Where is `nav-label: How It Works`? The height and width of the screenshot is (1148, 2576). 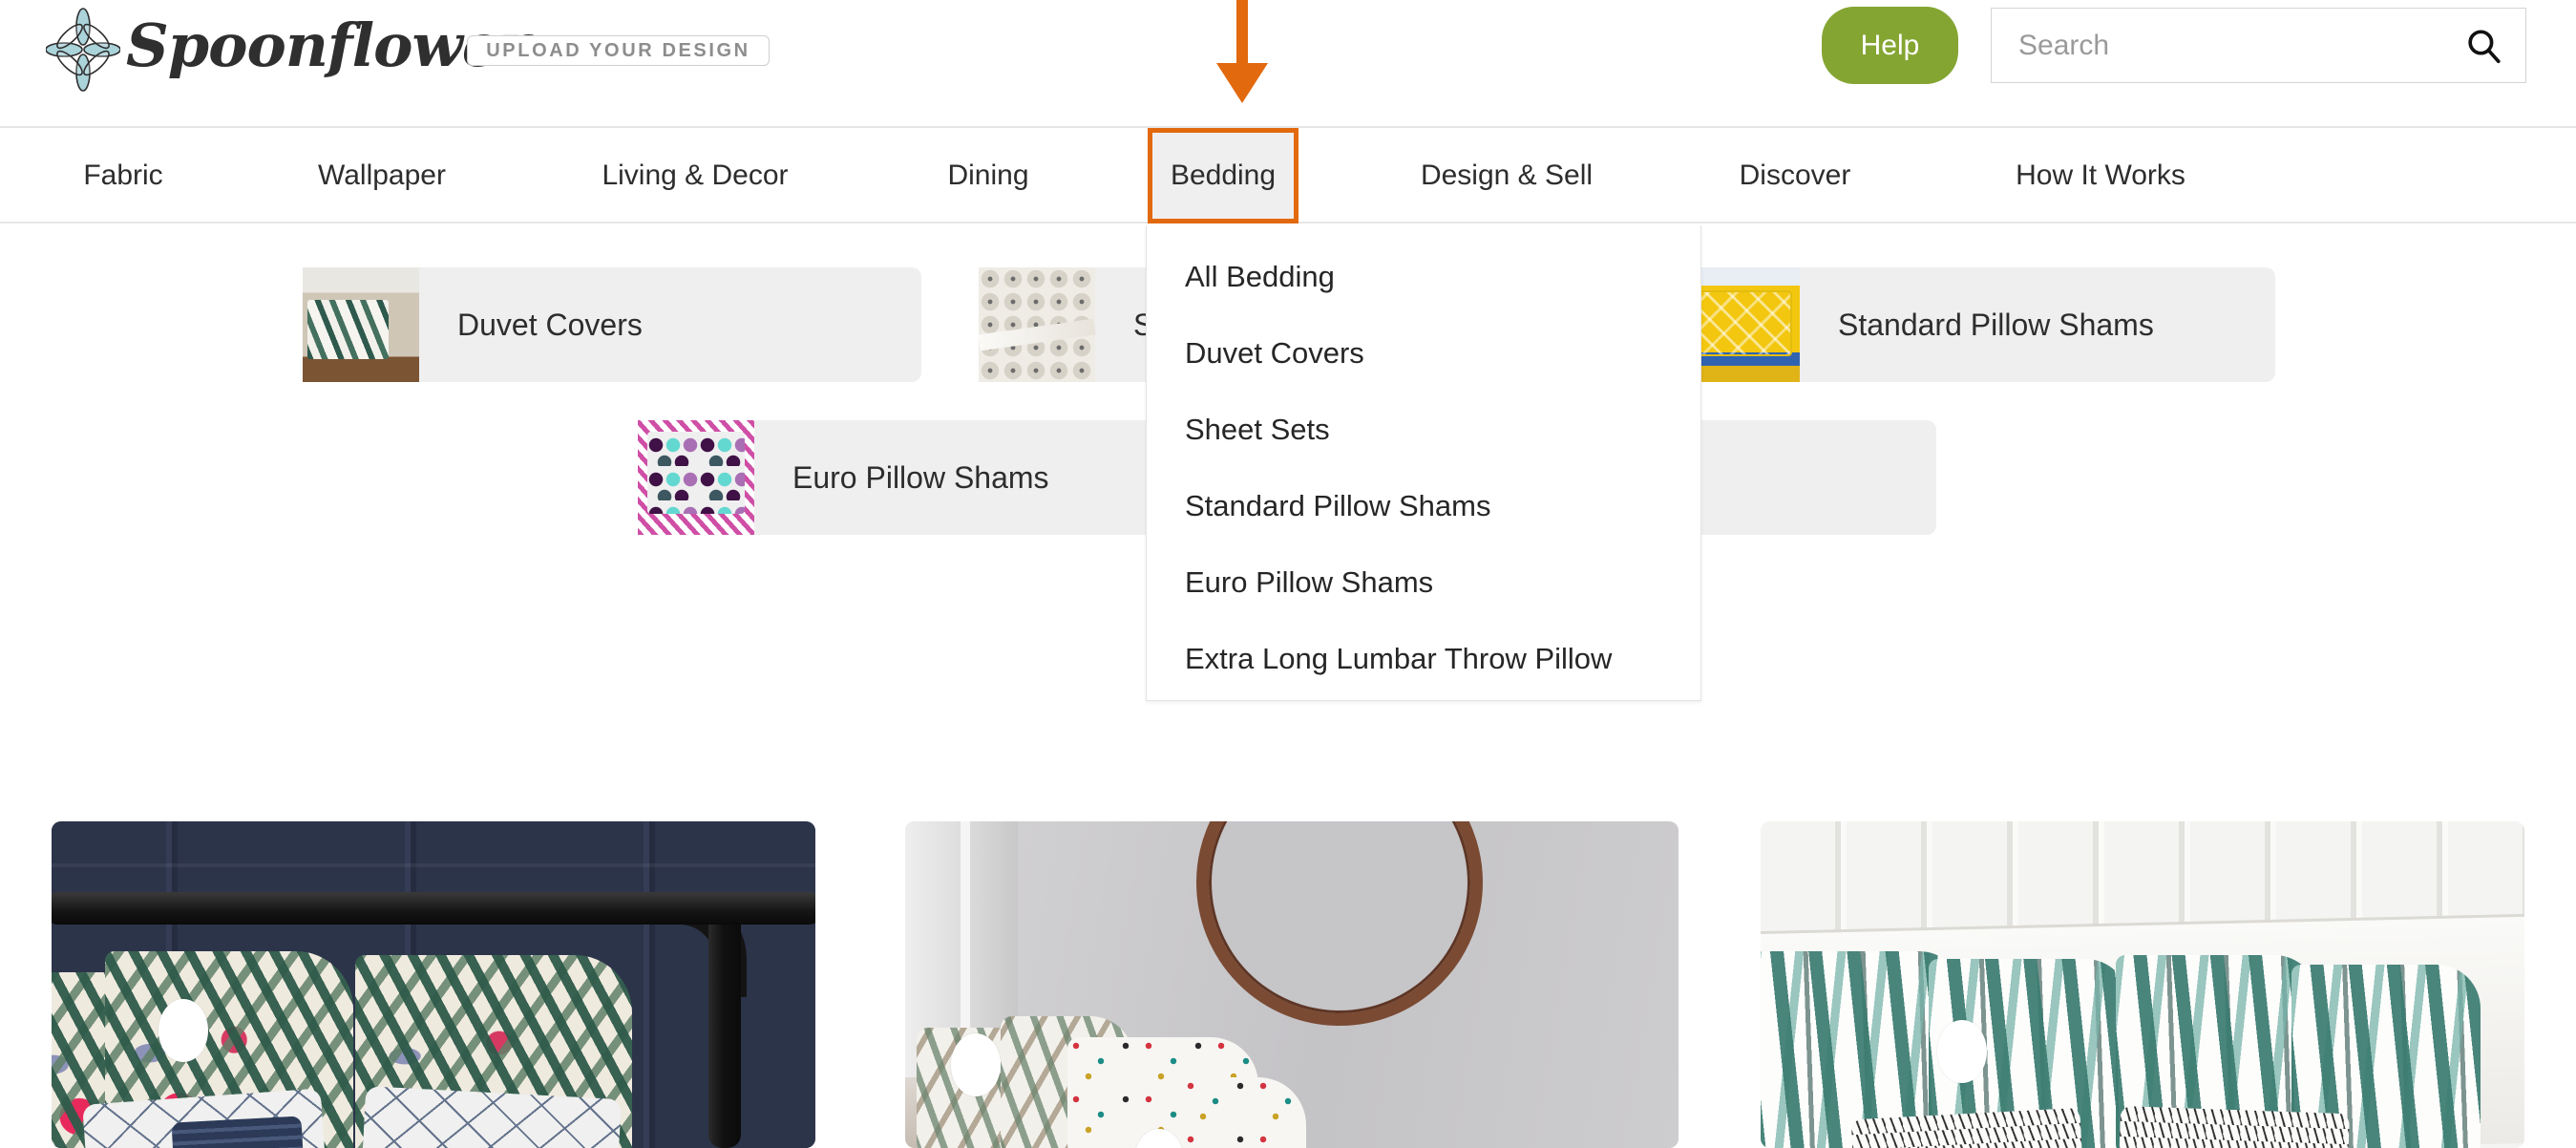
nav-label: How It Works is located at coordinates (2100, 175).